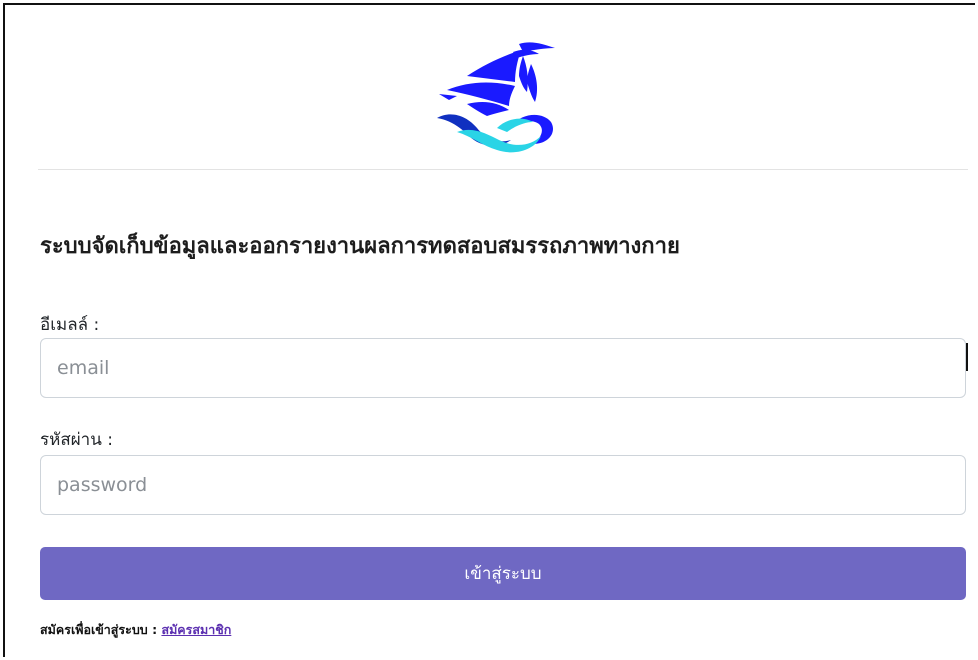 The height and width of the screenshot is (660, 978). I want to click on password-label: รหัสผ่าน :, so click(76, 440).